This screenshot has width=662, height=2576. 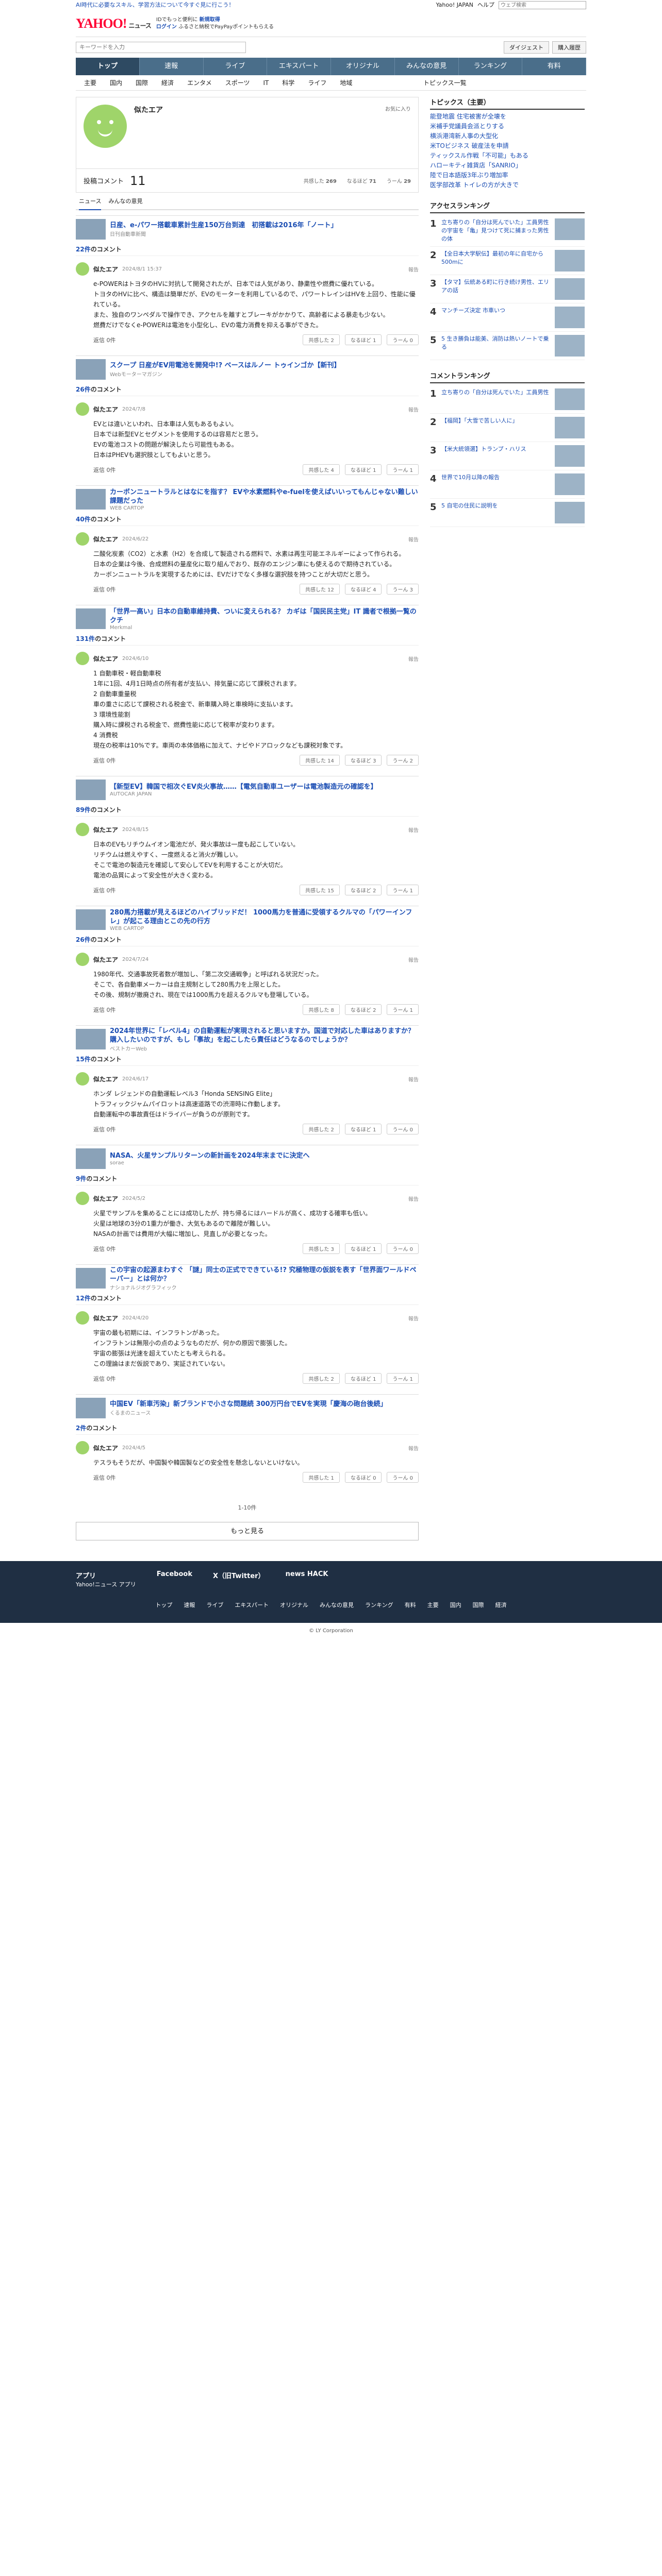 I want to click on comment-count: 9件のコメント, so click(x=248, y=1179).